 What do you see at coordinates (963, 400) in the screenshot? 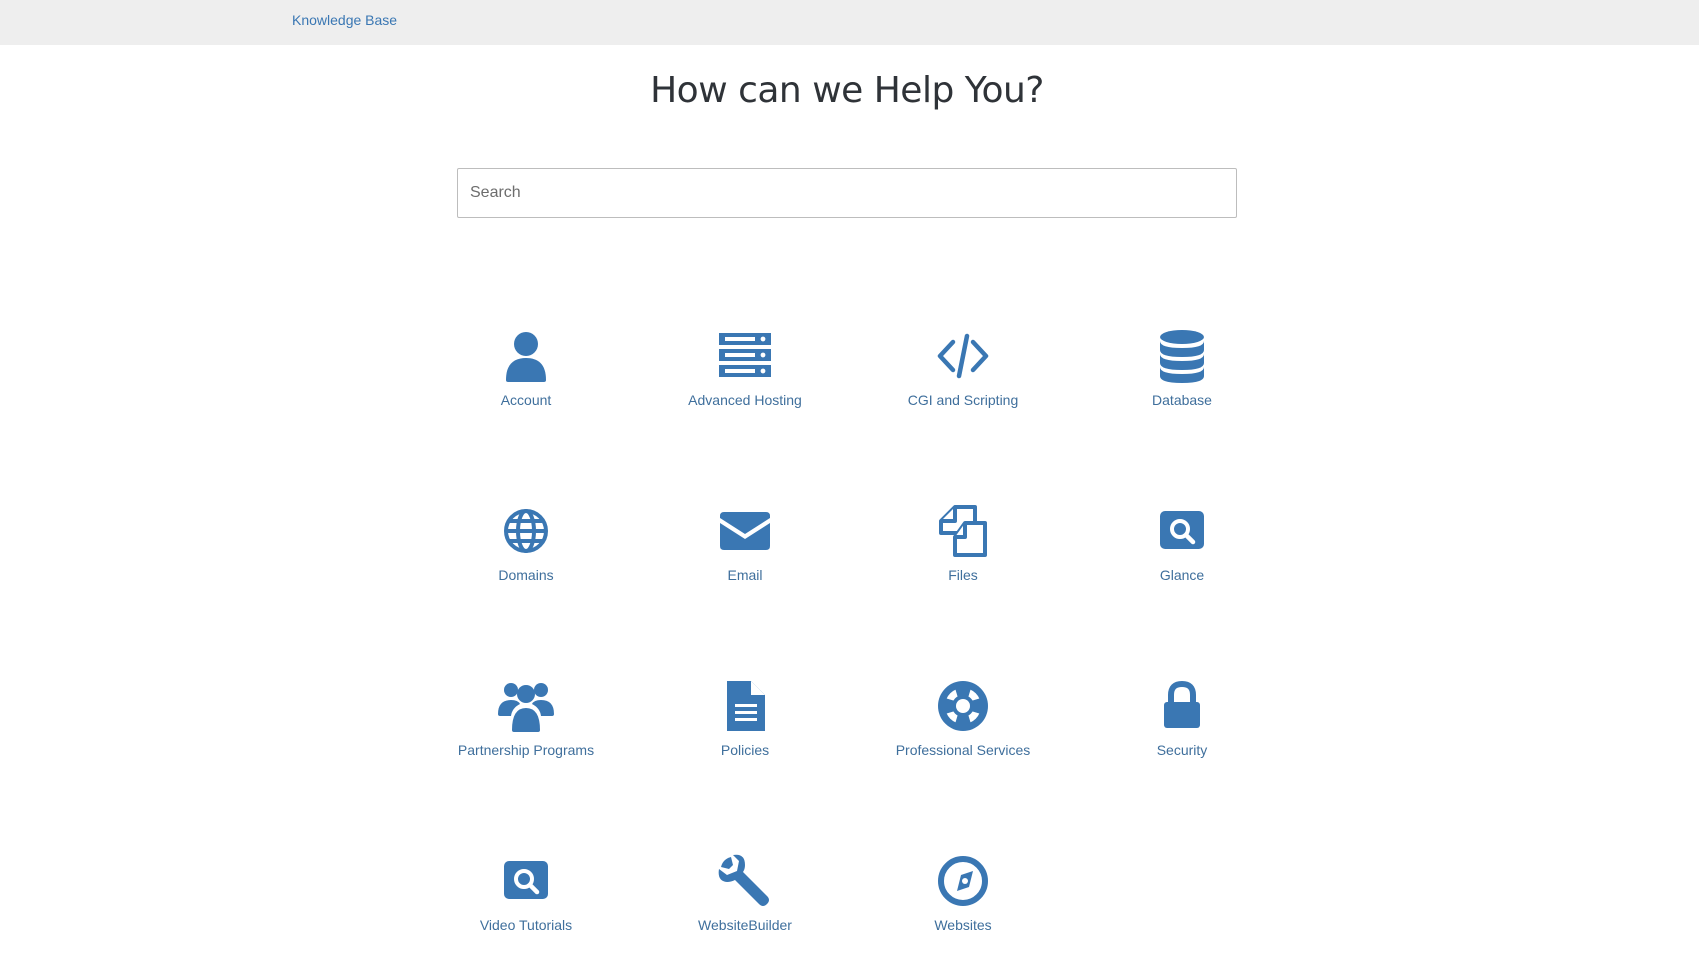
I see `category-label: CGI and Scripting` at bounding box center [963, 400].